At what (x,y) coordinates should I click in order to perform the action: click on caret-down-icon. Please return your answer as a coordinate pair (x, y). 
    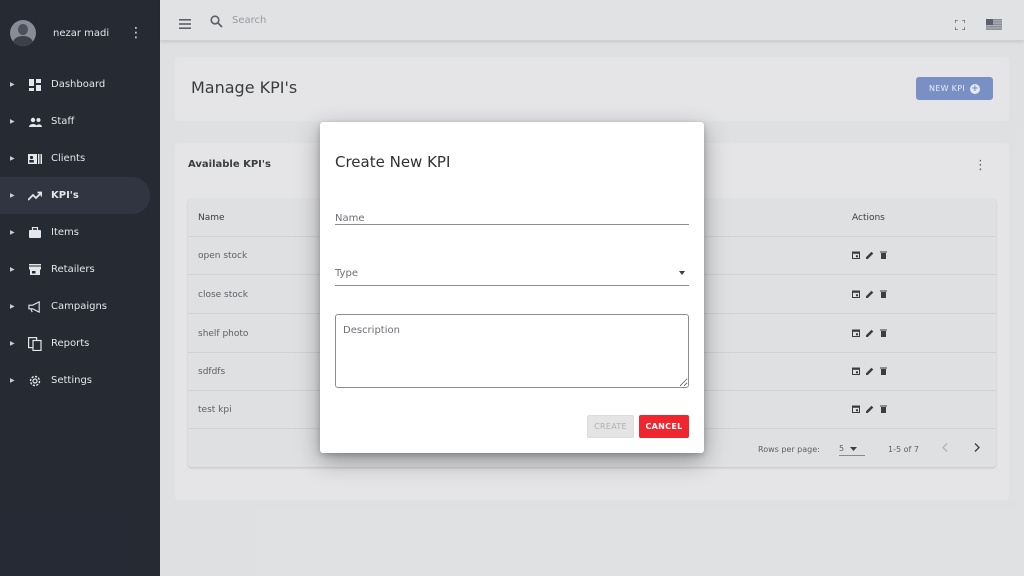
    Looking at the image, I should click on (682, 273).